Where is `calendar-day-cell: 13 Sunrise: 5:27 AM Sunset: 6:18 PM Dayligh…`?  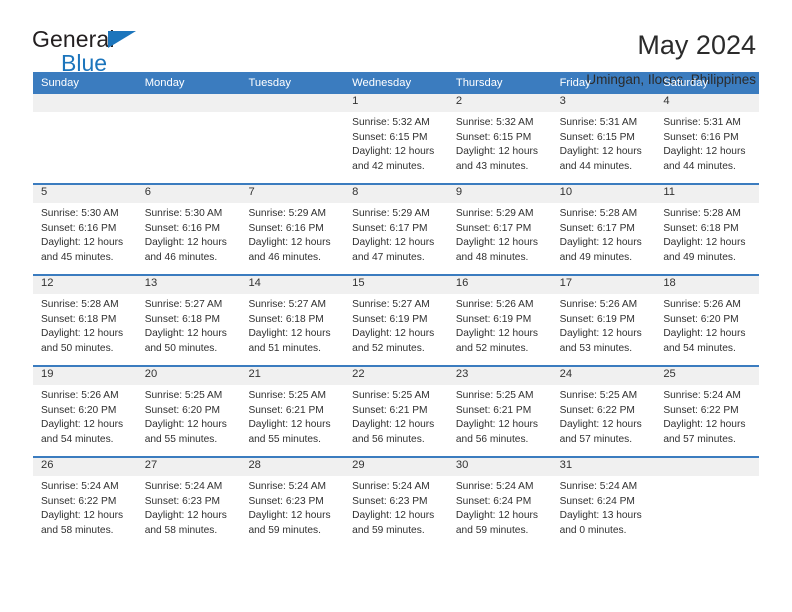 calendar-day-cell: 13 Sunrise: 5:27 AM Sunset: 6:18 PM Dayligh… is located at coordinates (188, 320).